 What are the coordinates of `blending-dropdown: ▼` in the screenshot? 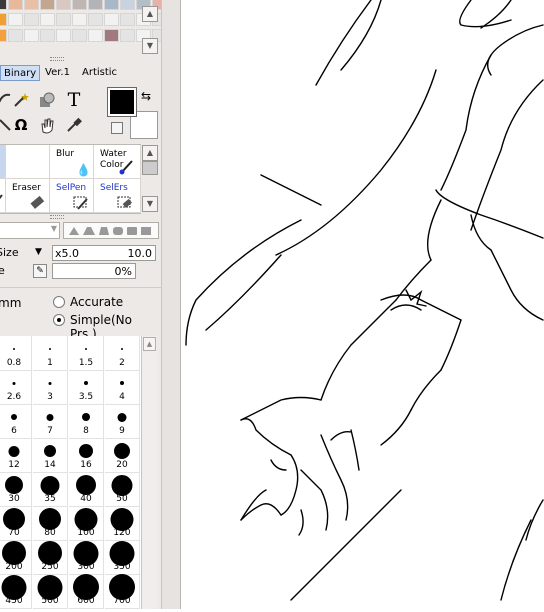 It's located at (30, 230).